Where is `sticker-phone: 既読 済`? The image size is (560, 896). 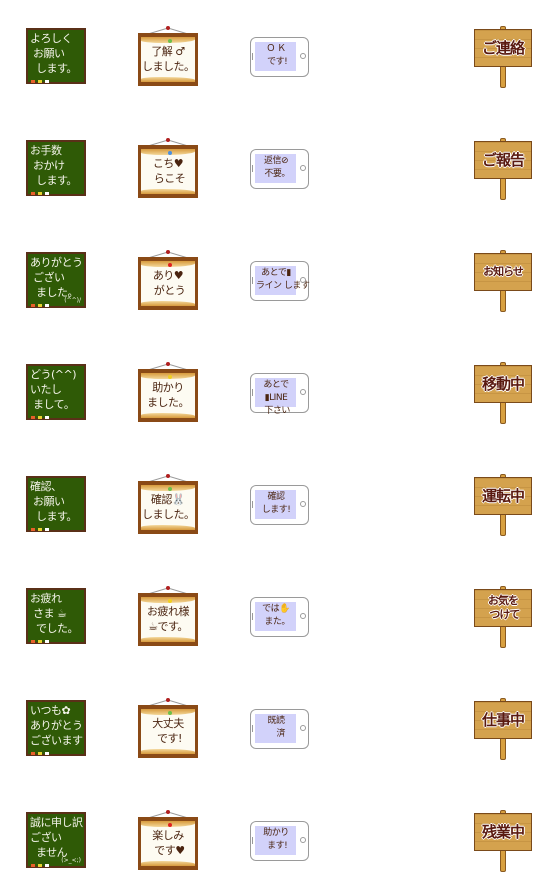 sticker-phone: 既読 済 is located at coordinates (280, 728).